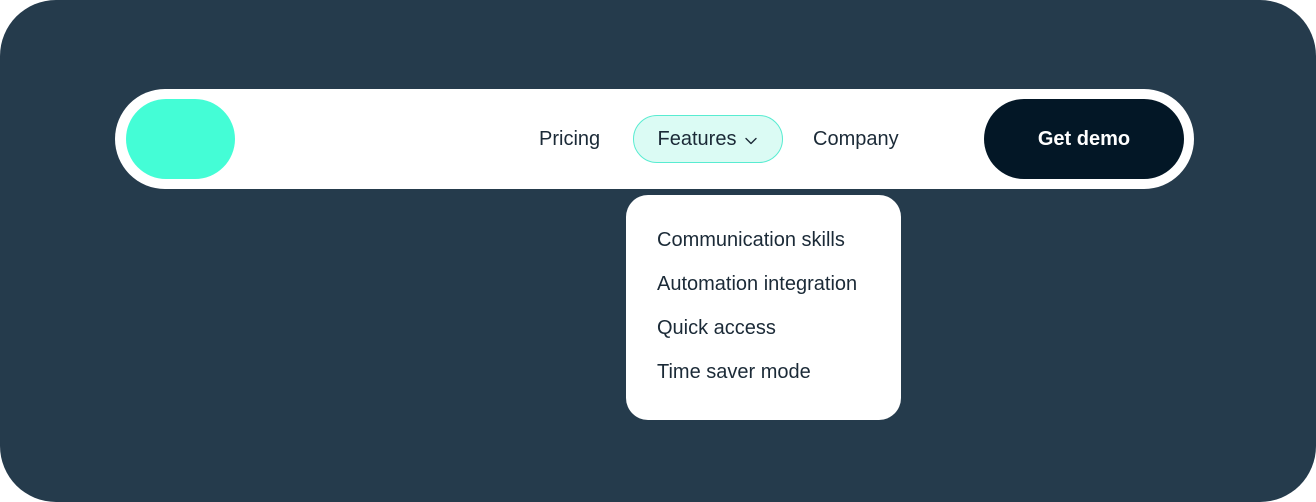 The width and height of the screenshot is (1316, 502). Describe the element at coordinates (763, 240) in the screenshot. I see `dropdown-item-communication-skills: Communication skills` at that location.